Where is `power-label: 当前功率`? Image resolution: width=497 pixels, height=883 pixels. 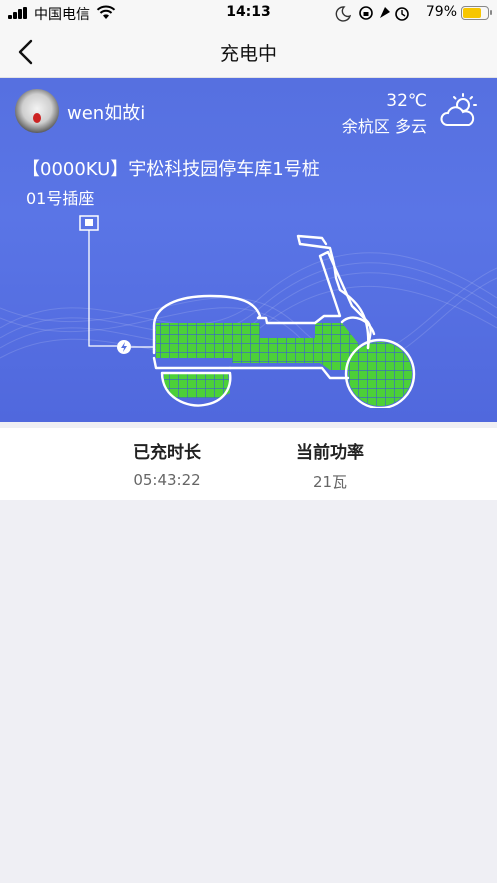 power-label: 当前功率 is located at coordinates (330, 453).